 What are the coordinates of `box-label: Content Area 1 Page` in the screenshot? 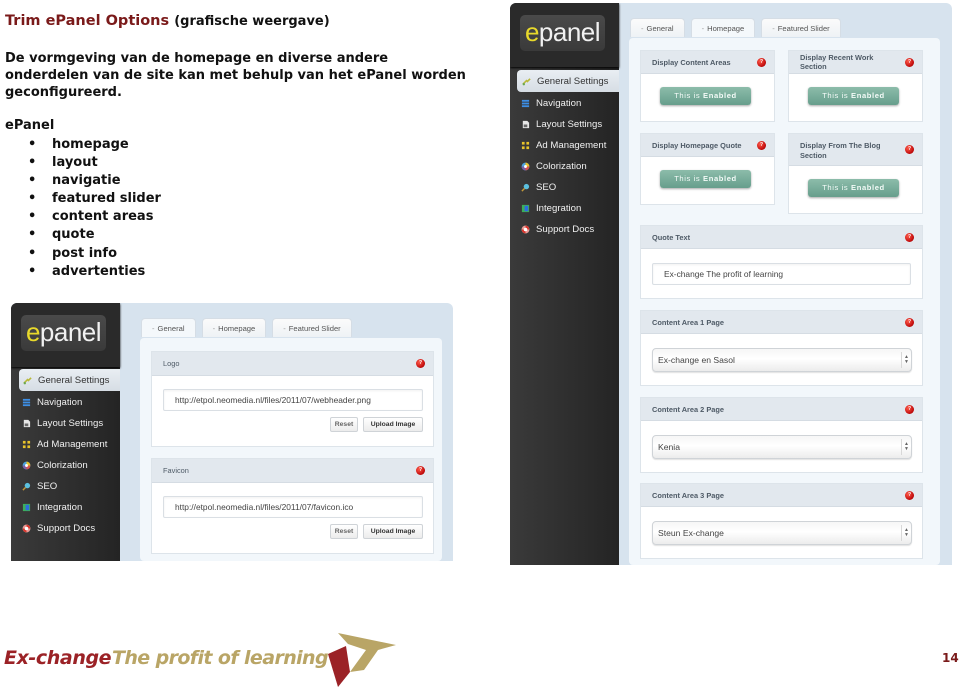 It's located at (688, 322).